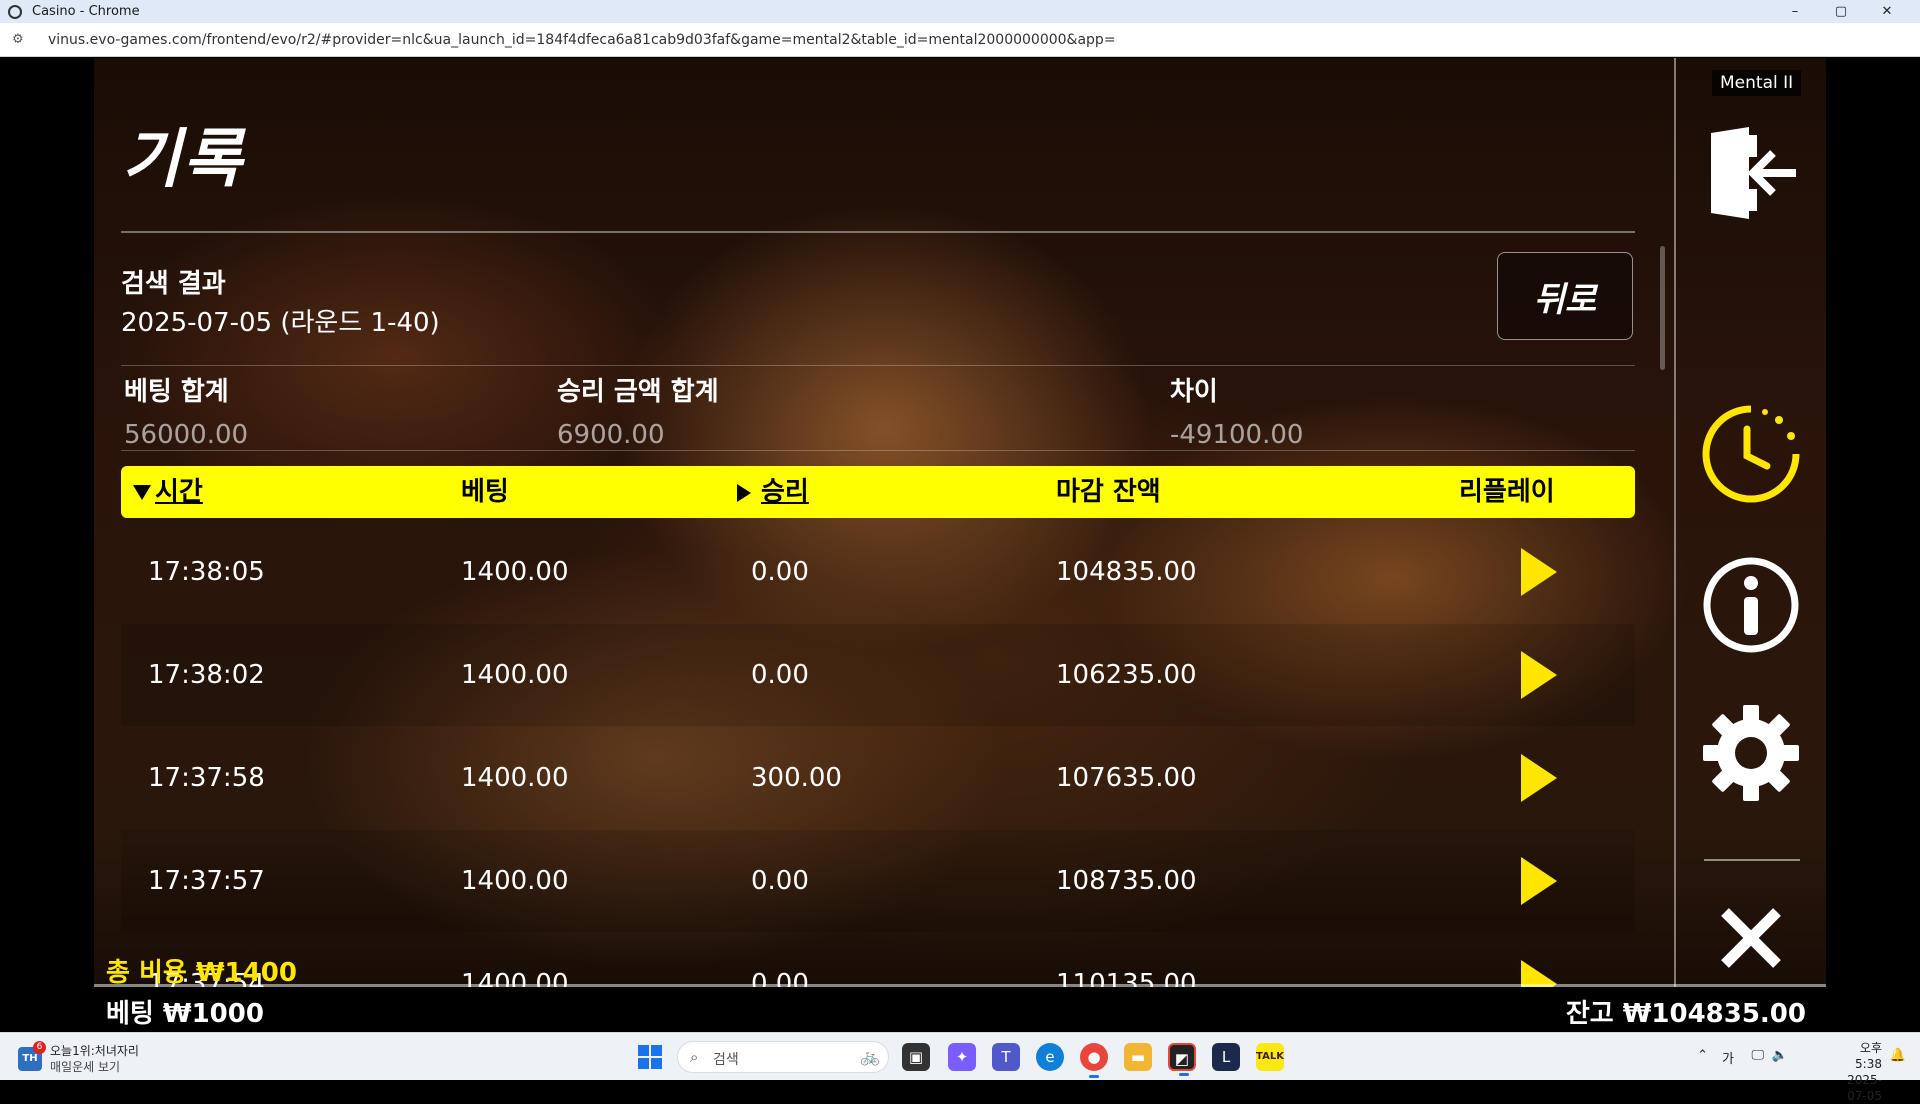 This screenshot has height=1104, width=1920. Describe the element at coordinates (1126, 778) in the screenshot. I see `row-balance: 107635.00` at that location.